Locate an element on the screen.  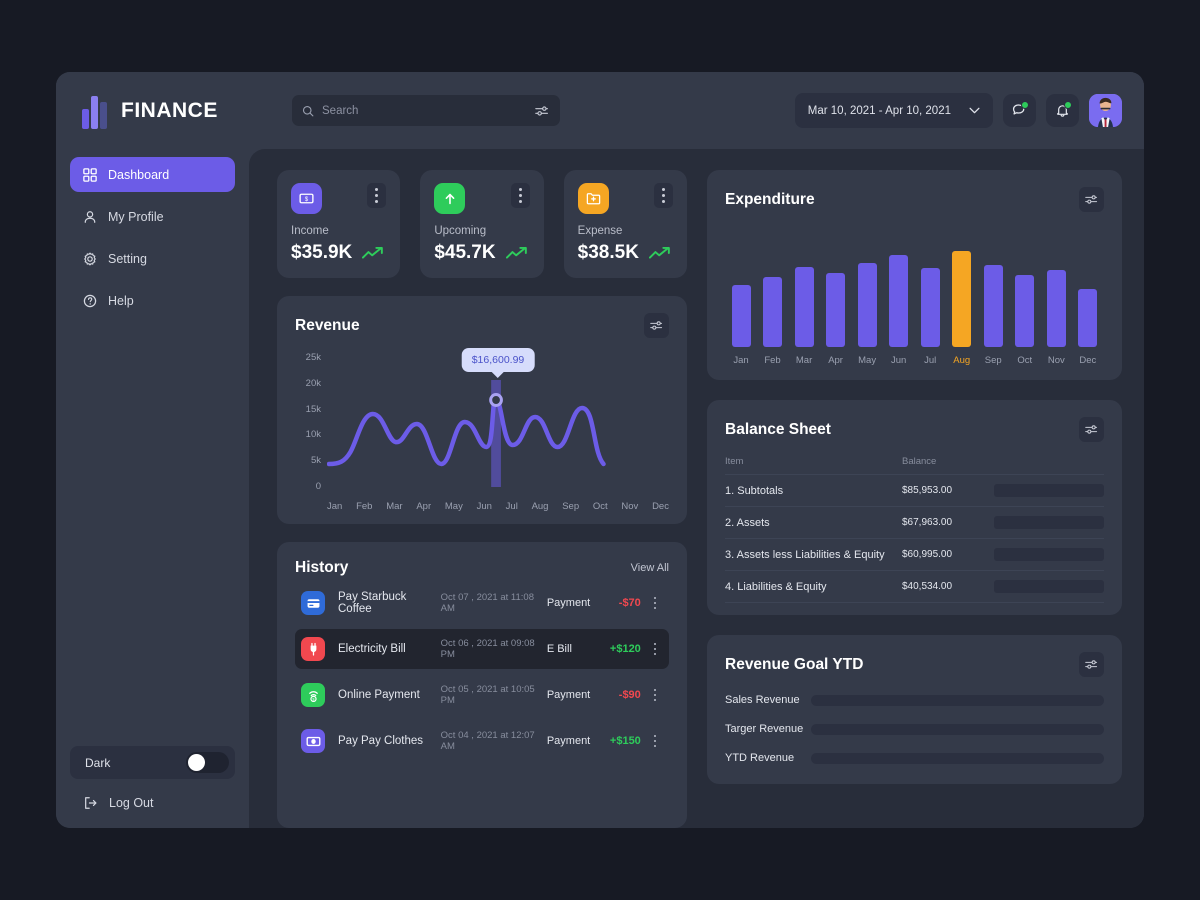
y-tick: 10k is located at coordinates (313, 435).